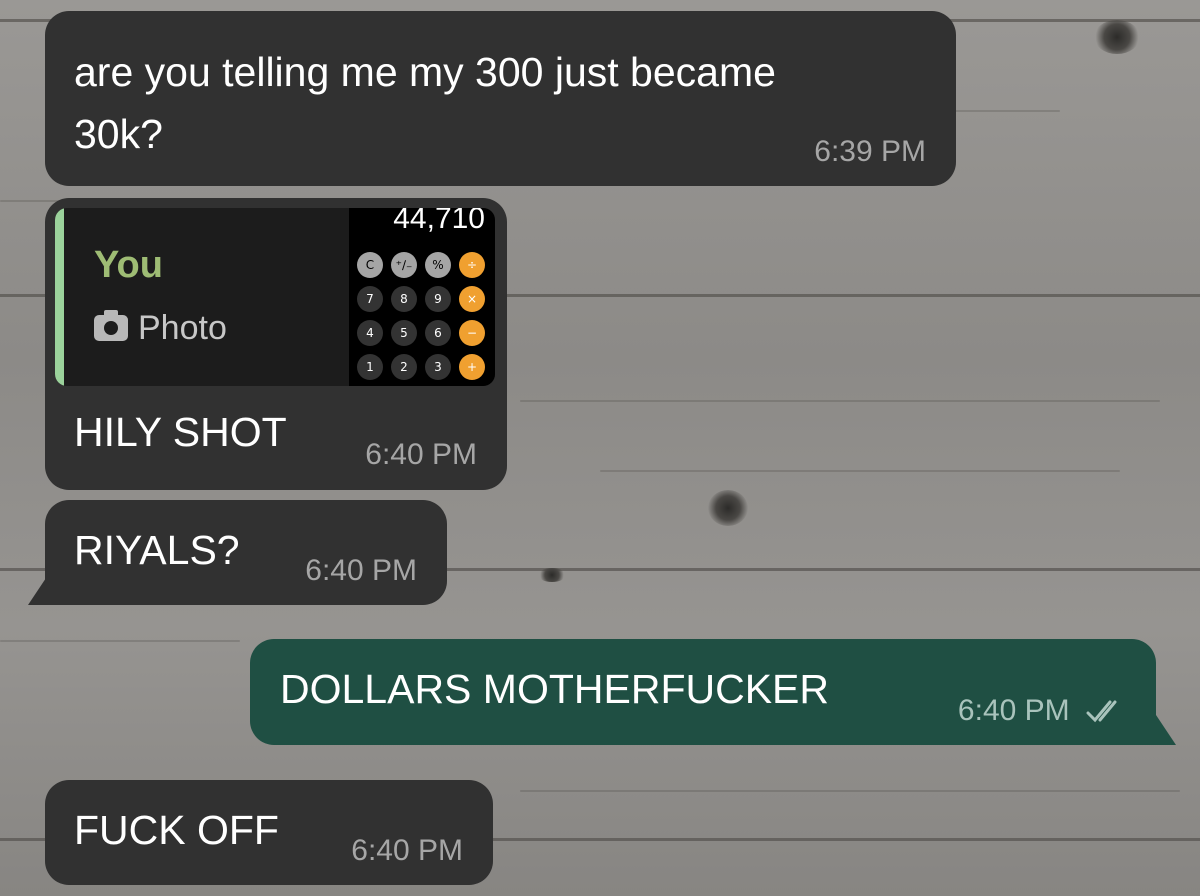  Describe the element at coordinates (128, 265) in the screenshot. I see `reply-author: You` at that location.